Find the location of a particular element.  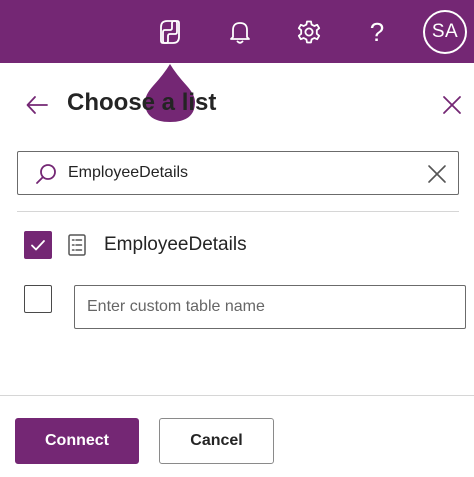

help-icon: ? is located at coordinates (377, 32).